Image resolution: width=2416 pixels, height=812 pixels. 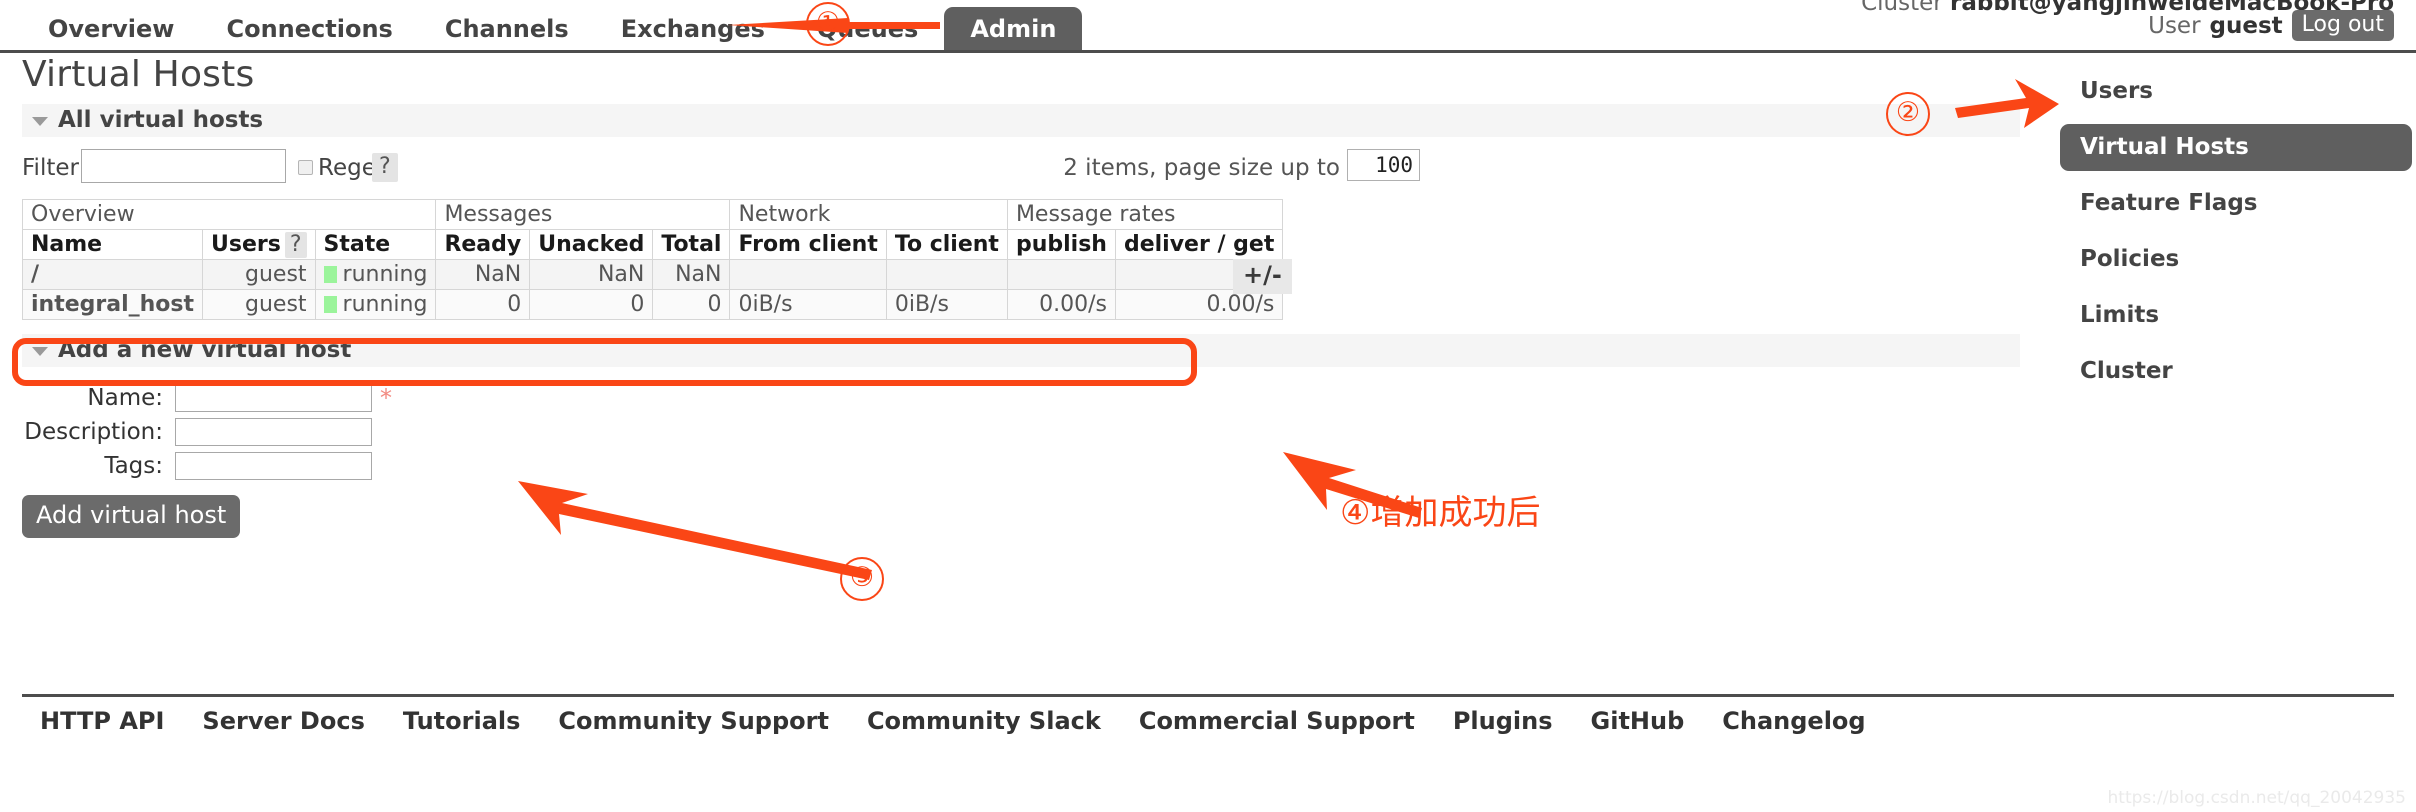 What do you see at coordinates (1021, 171) in the screenshot?
I see `filter-row: Filter: Regex ? 2 items, page size up to` at bounding box center [1021, 171].